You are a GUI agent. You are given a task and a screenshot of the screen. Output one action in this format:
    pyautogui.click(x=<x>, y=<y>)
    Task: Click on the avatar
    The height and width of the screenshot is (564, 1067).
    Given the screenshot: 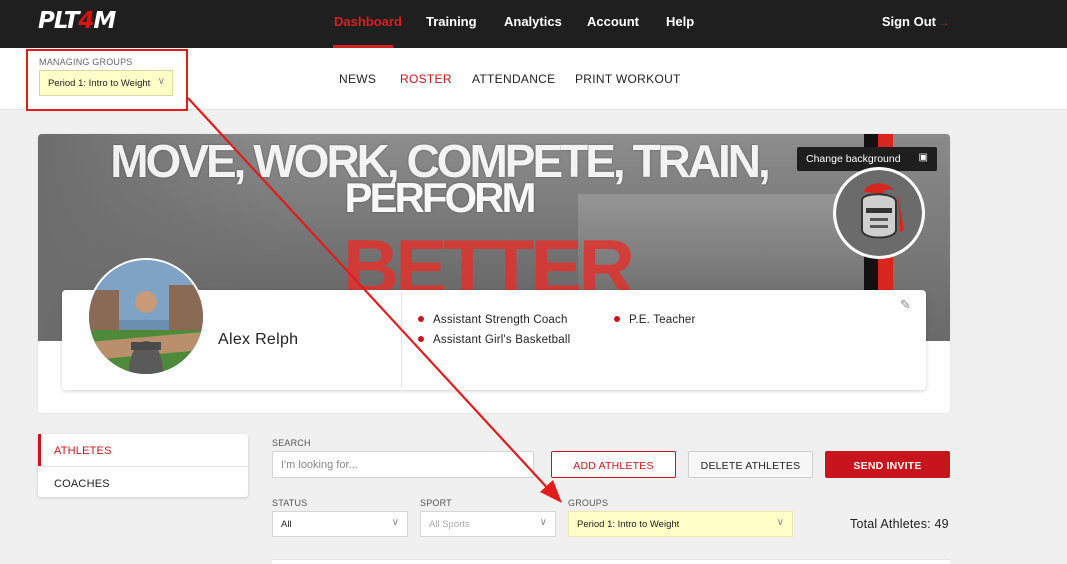 What is the action you would take?
    pyautogui.click(x=146, y=317)
    